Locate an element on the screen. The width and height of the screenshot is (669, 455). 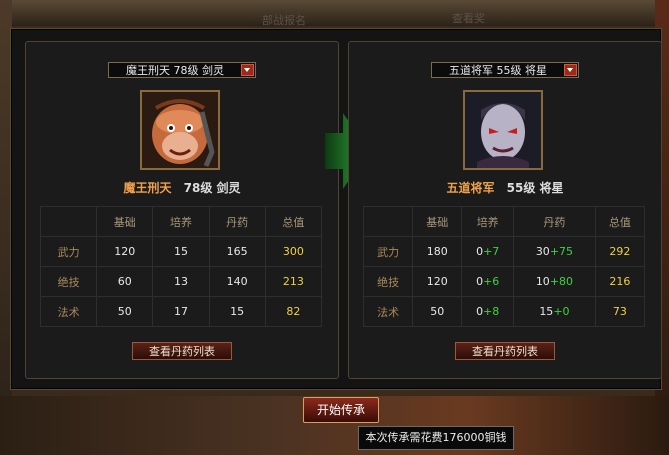
start-inheritance-button: 开始传承 is located at coordinates (341, 410).